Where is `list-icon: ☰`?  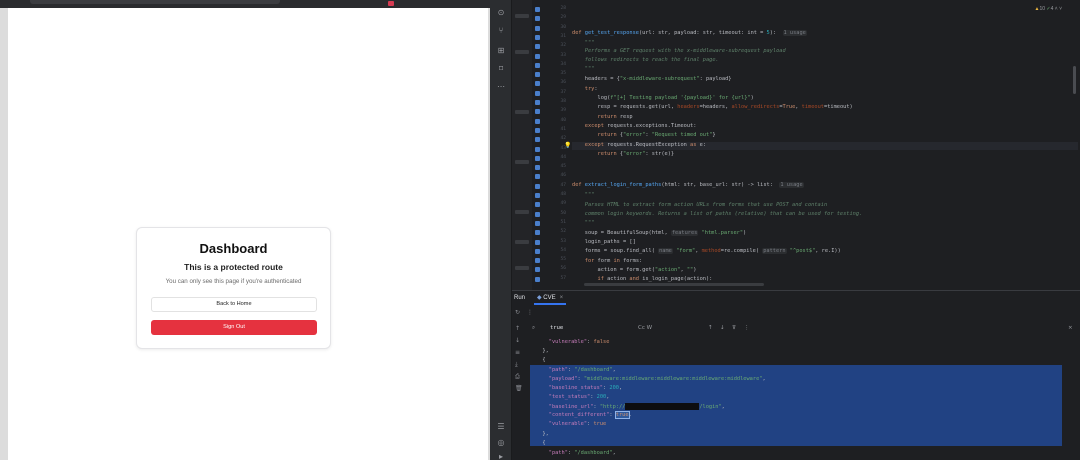
list-icon: ☰ is located at coordinates (501, 427).